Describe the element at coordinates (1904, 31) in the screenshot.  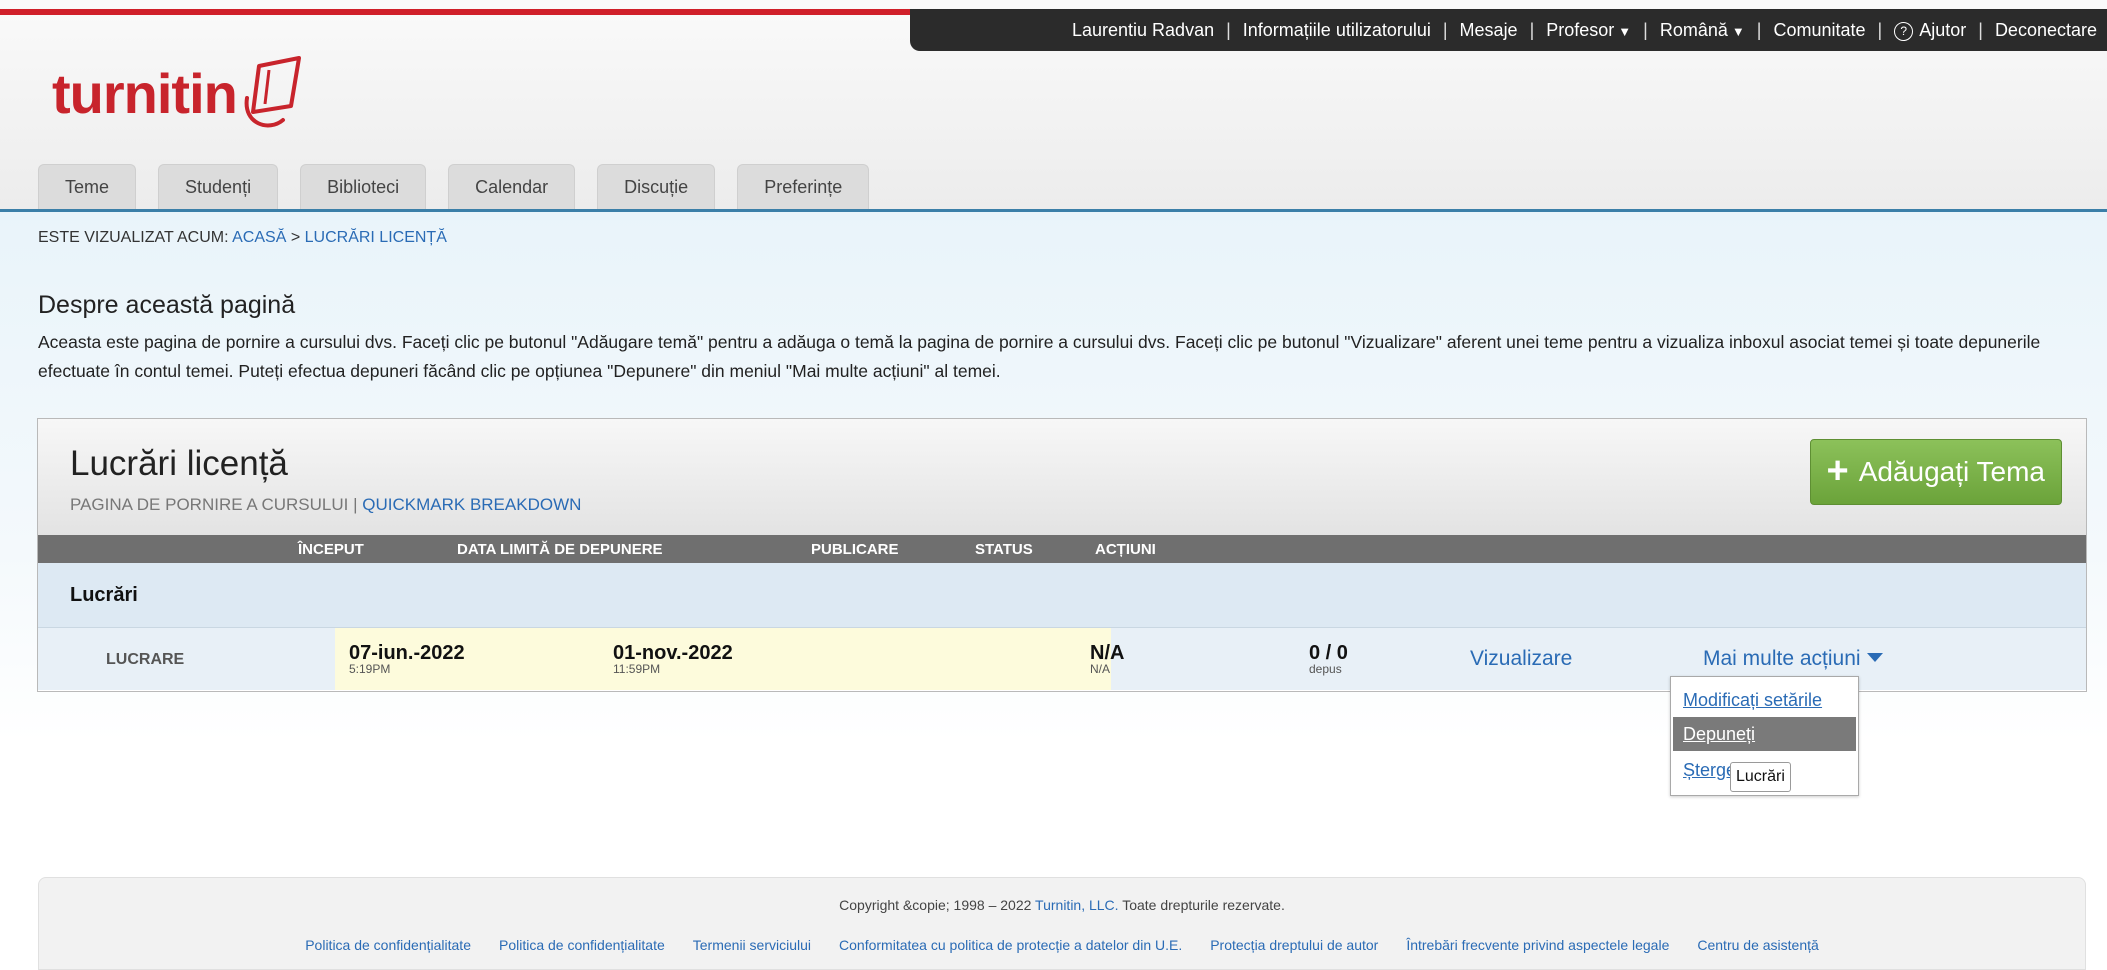
I see `help-icon: ?` at that location.